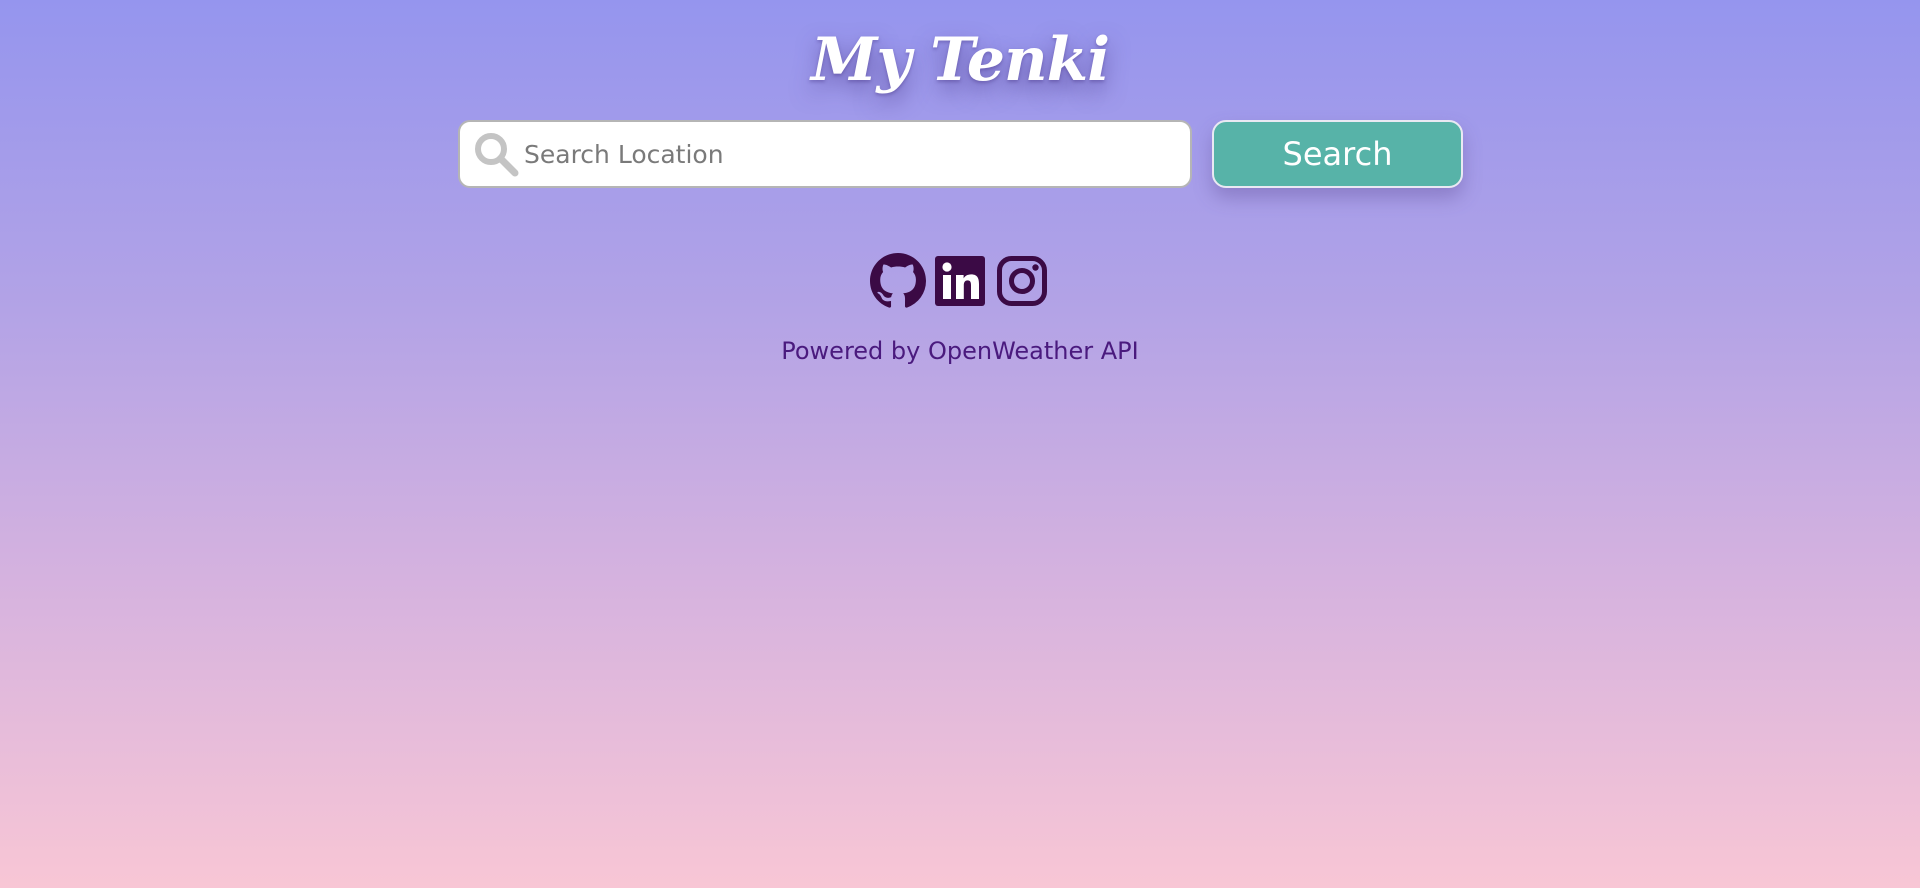 This screenshot has width=1920, height=888. What do you see at coordinates (497, 155) in the screenshot?
I see `search-icon` at bounding box center [497, 155].